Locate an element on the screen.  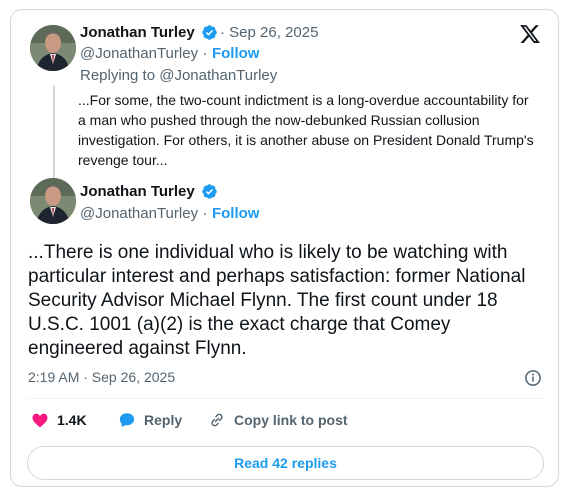
link-icon is located at coordinates (217, 420).